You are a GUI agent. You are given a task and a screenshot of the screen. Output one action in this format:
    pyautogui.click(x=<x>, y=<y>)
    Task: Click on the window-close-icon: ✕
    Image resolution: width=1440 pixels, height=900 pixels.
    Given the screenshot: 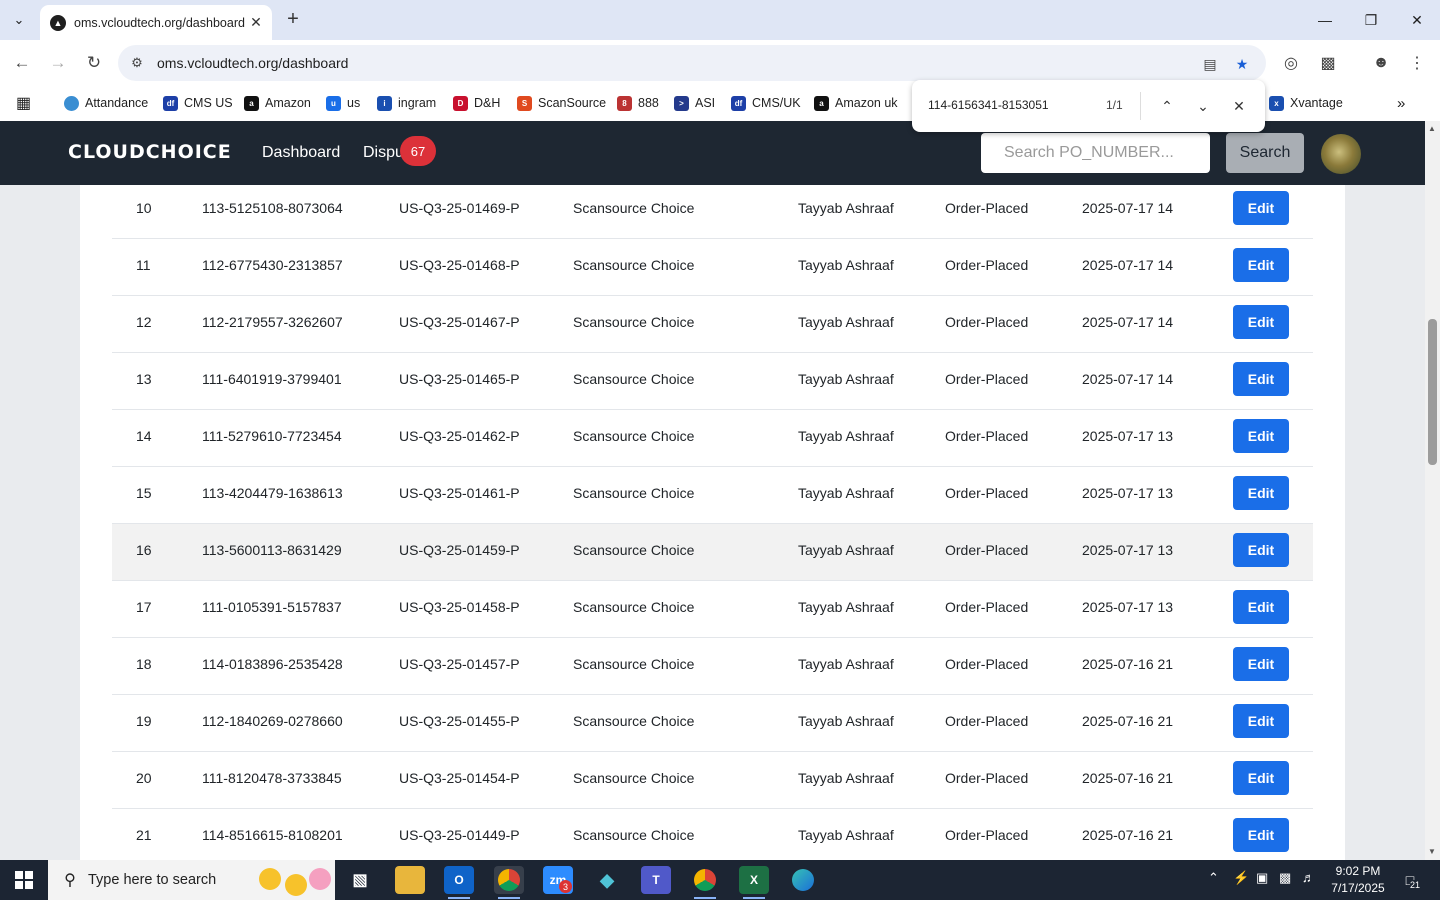 What is the action you would take?
    pyautogui.click(x=1417, y=20)
    